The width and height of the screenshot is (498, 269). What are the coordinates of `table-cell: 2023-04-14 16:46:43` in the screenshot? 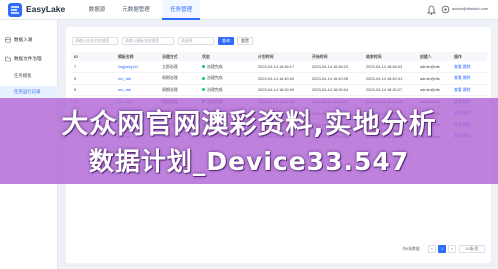 It's located at (390, 67).